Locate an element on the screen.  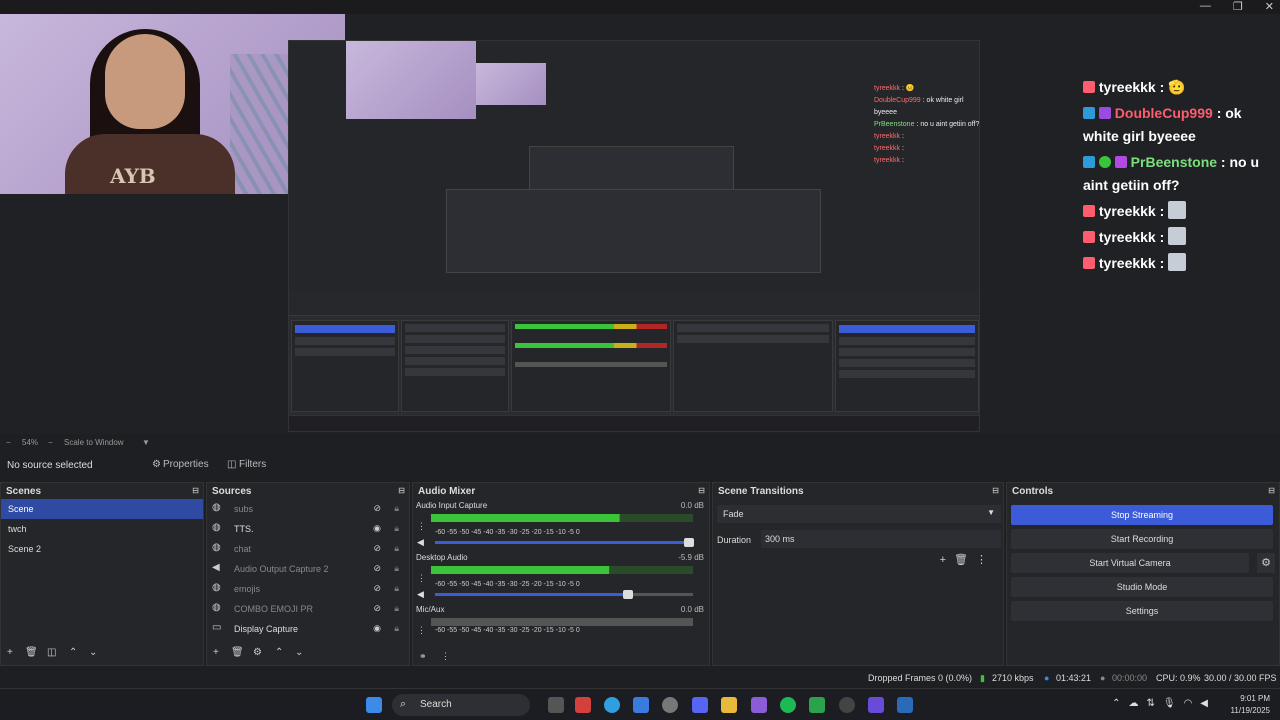
spotify-icon is located at coordinates (788, 705).